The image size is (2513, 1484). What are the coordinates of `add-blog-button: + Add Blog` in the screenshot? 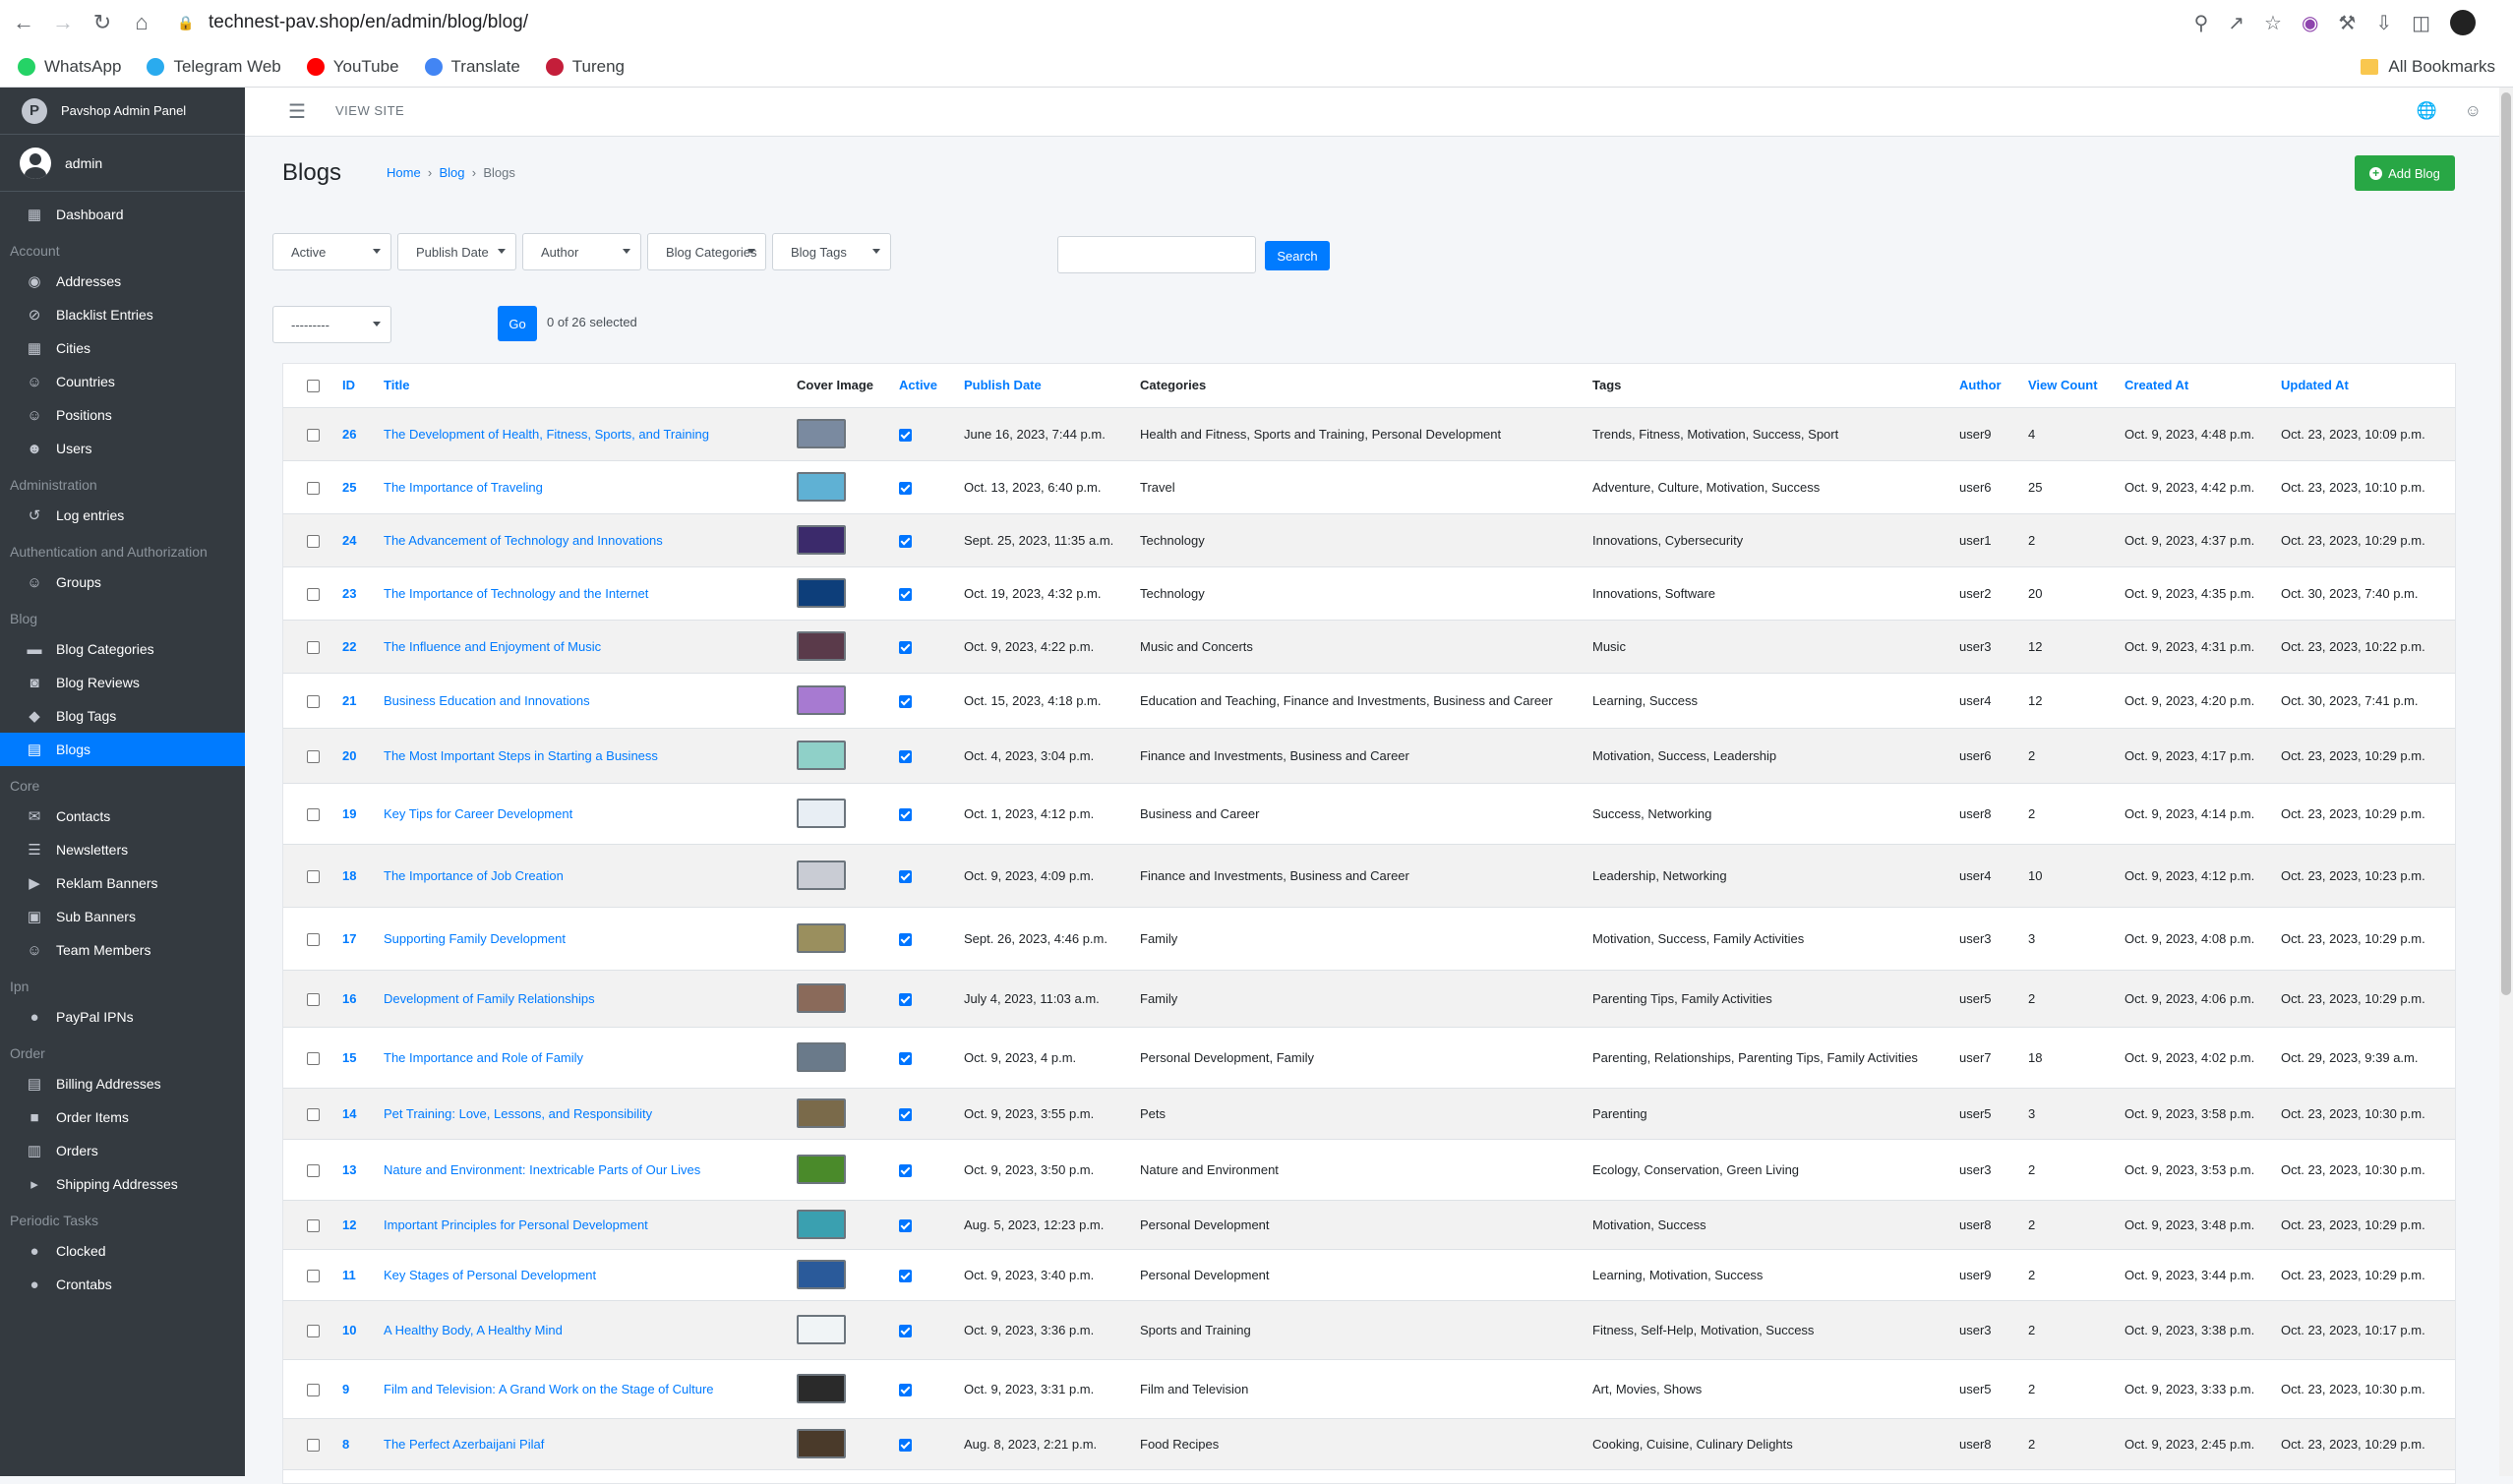 It's located at (2405, 173).